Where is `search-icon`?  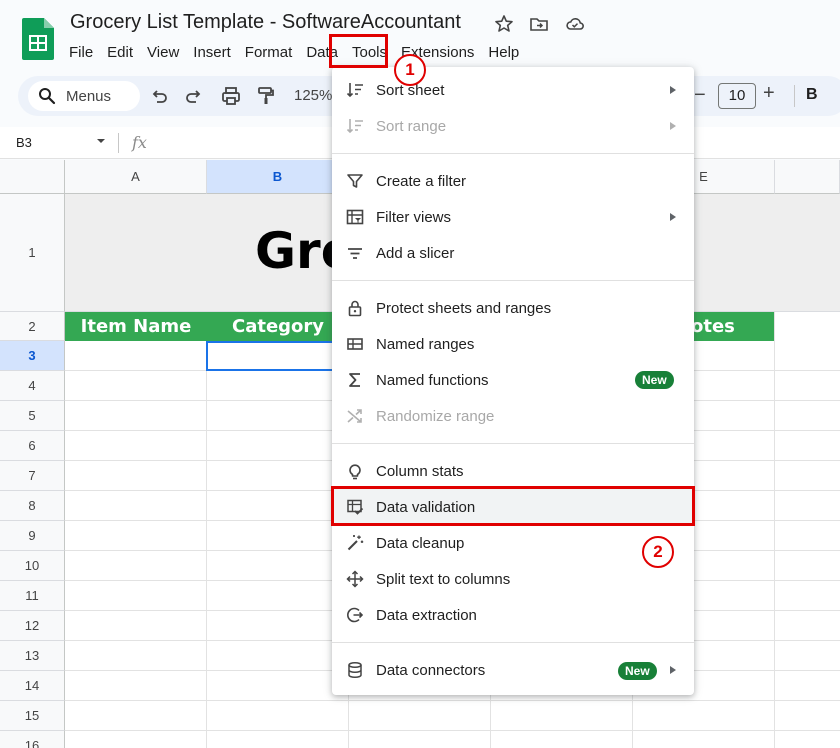 search-icon is located at coordinates (47, 96).